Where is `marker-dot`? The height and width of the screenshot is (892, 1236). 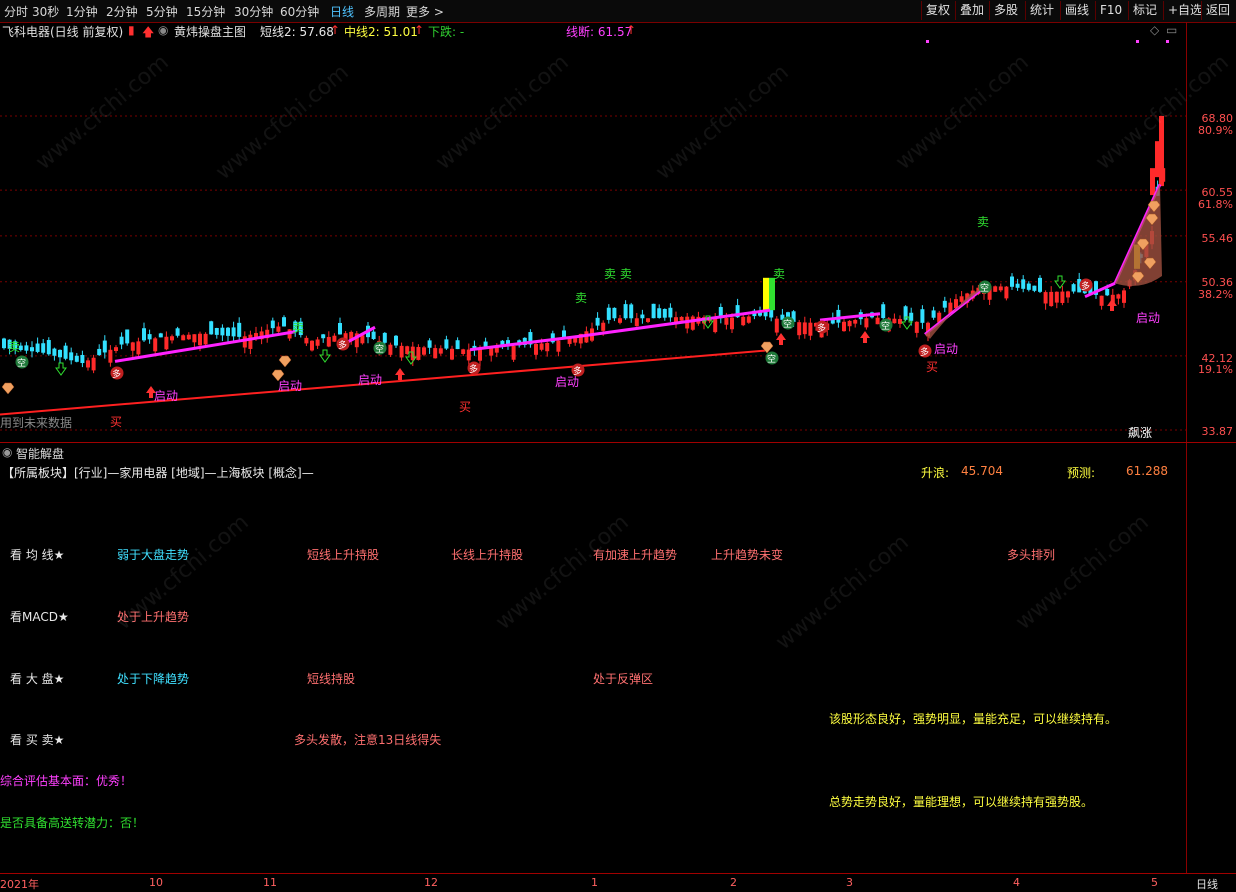
marker-dot is located at coordinates (927, 41).